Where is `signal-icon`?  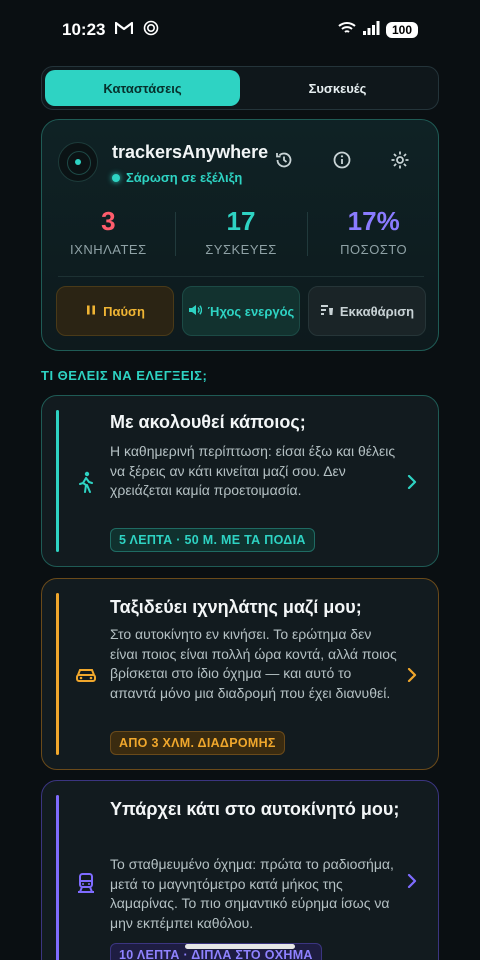 signal-icon is located at coordinates (371, 30).